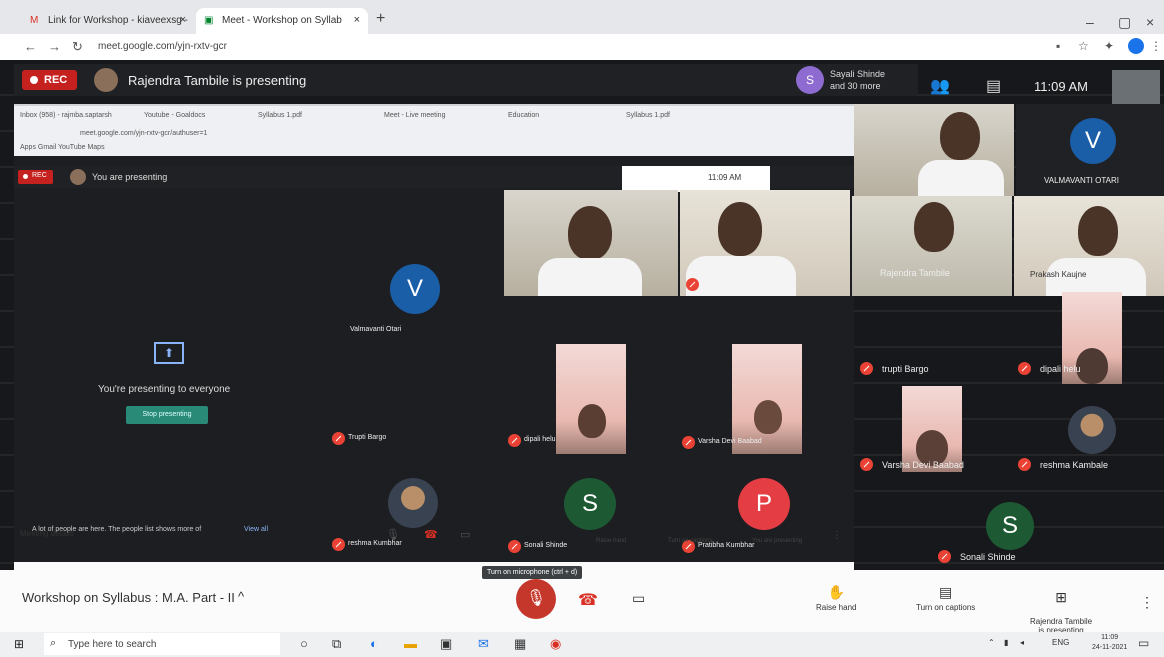 The height and width of the screenshot is (657, 1164). What do you see at coordinates (1060, 369) in the screenshot?
I see `participant-name: dipali helu` at bounding box center [1060, 369].